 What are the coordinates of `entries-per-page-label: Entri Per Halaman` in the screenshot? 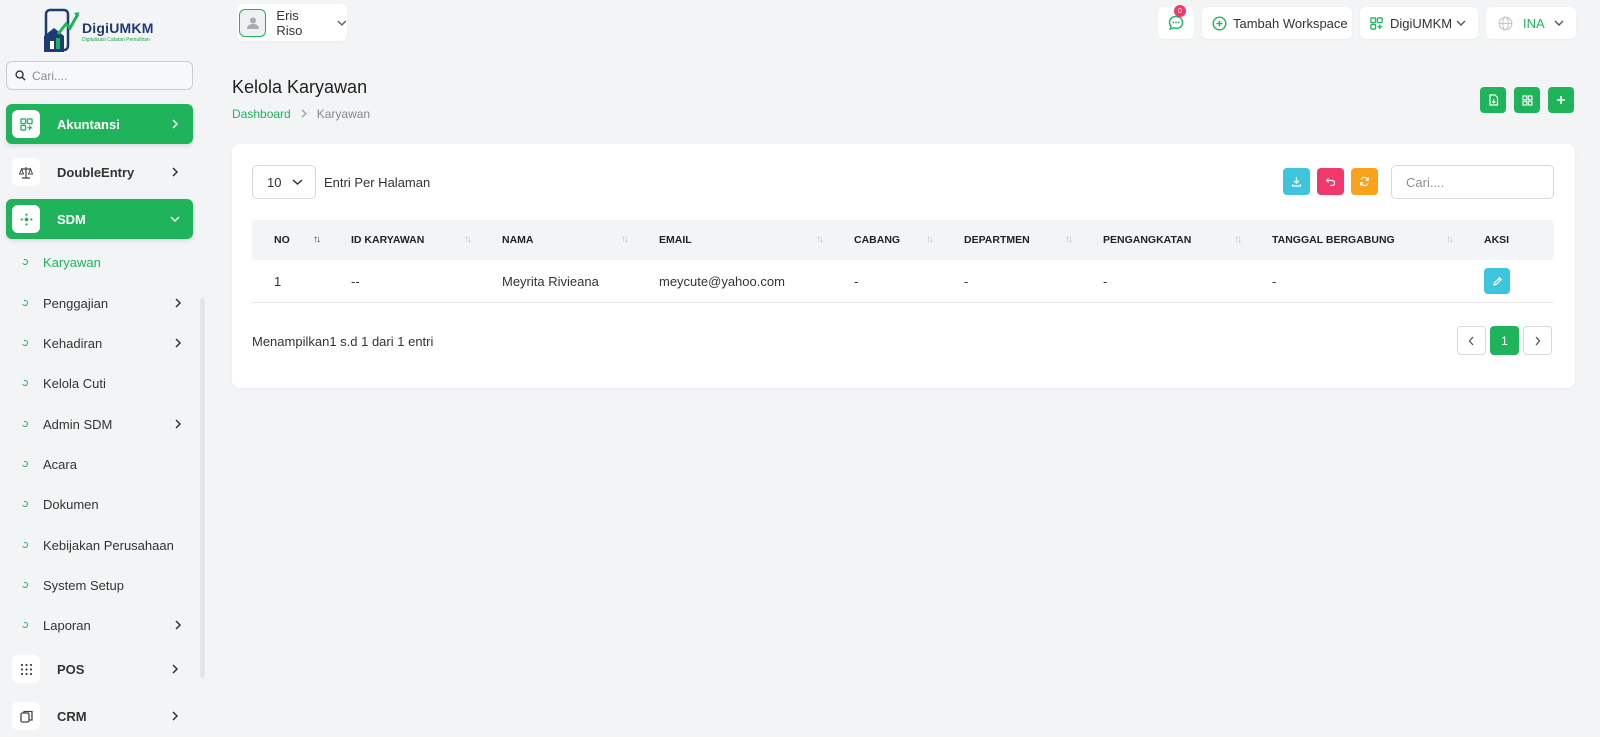 It's located at (377, 182).